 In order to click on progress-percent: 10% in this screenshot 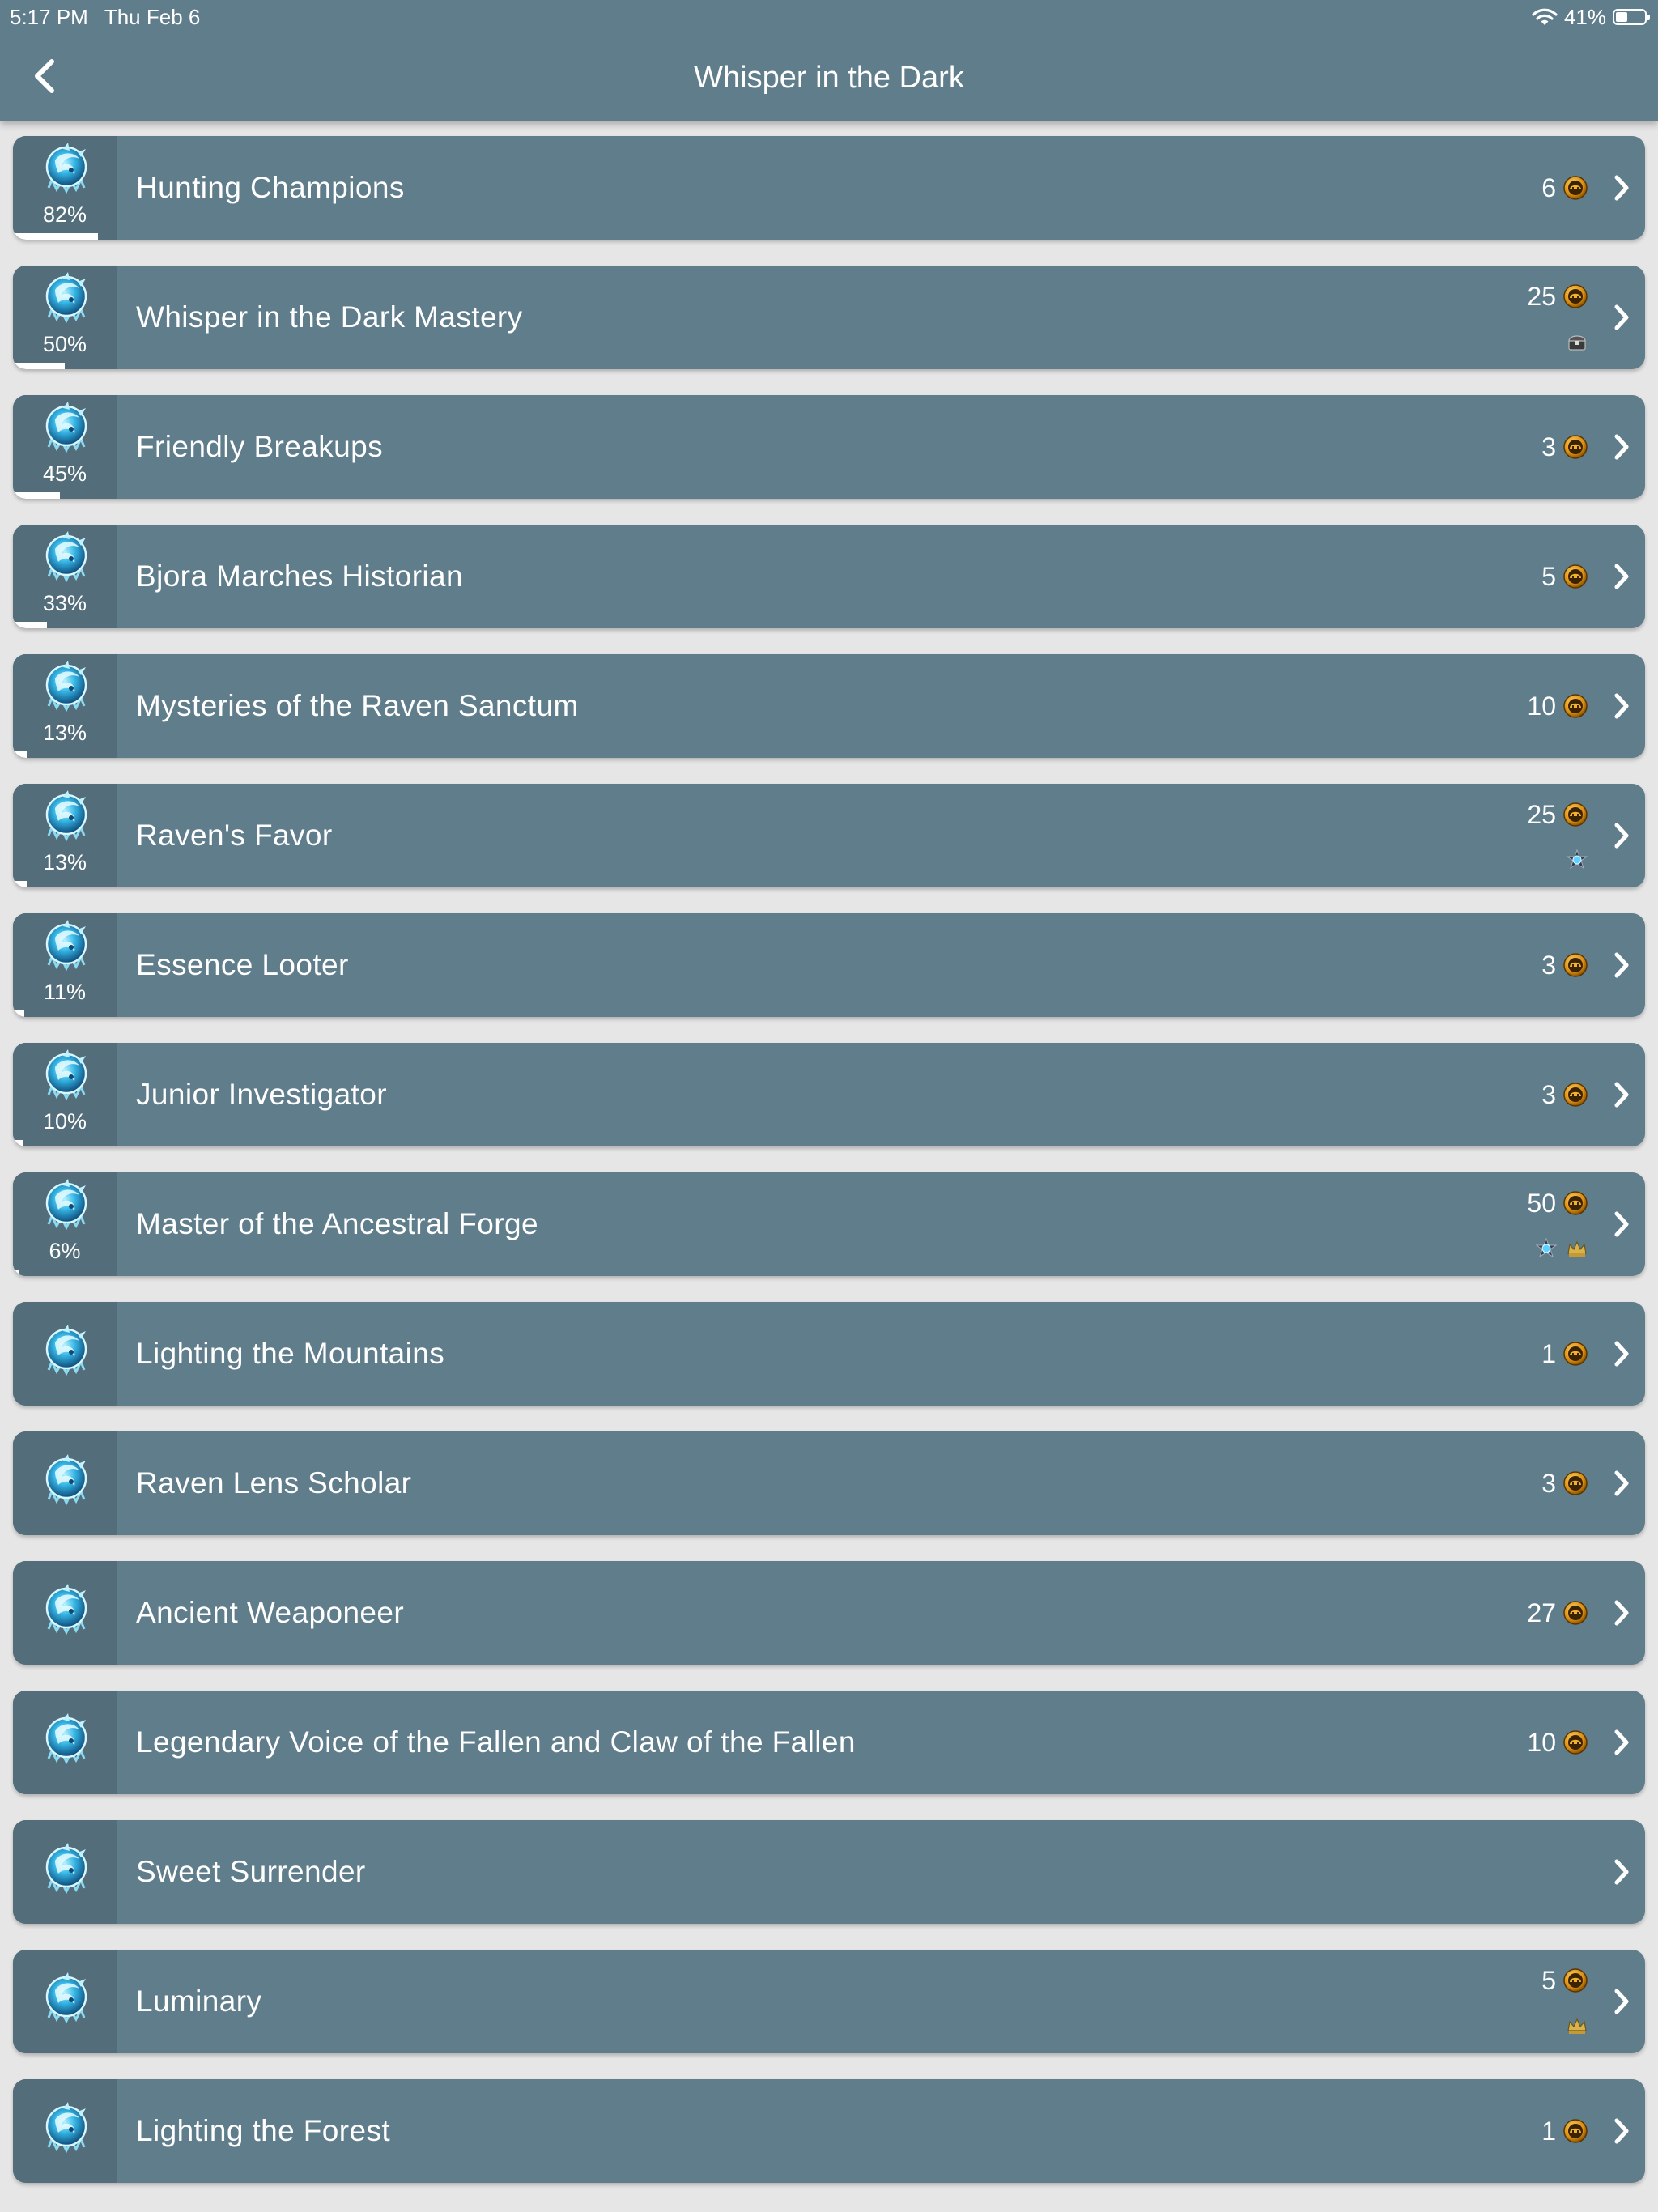, I will do `click(64, 1121)`.